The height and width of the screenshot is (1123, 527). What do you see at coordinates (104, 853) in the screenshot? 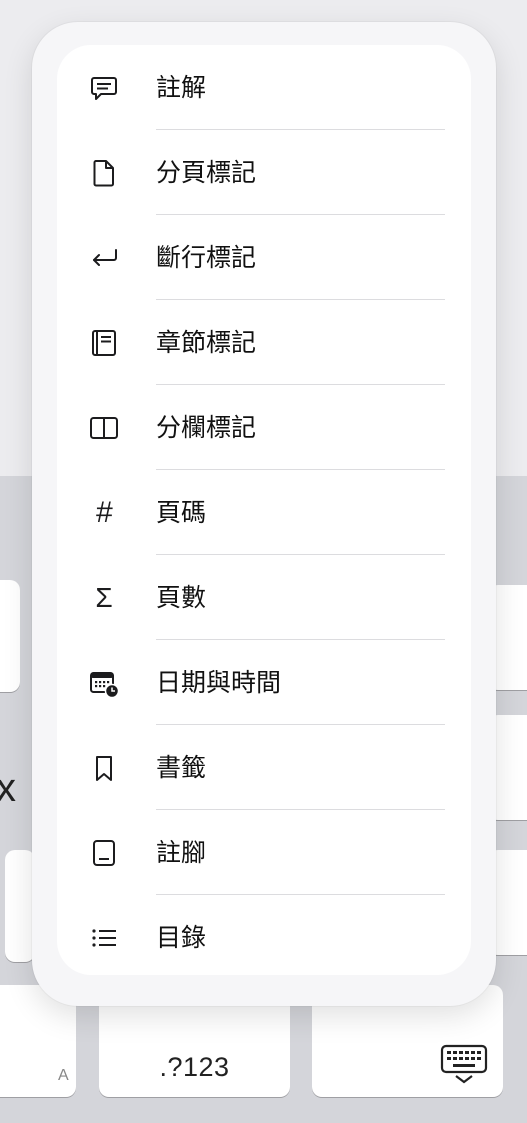
I see `footnote-icon` at bounding box center [104, 853].